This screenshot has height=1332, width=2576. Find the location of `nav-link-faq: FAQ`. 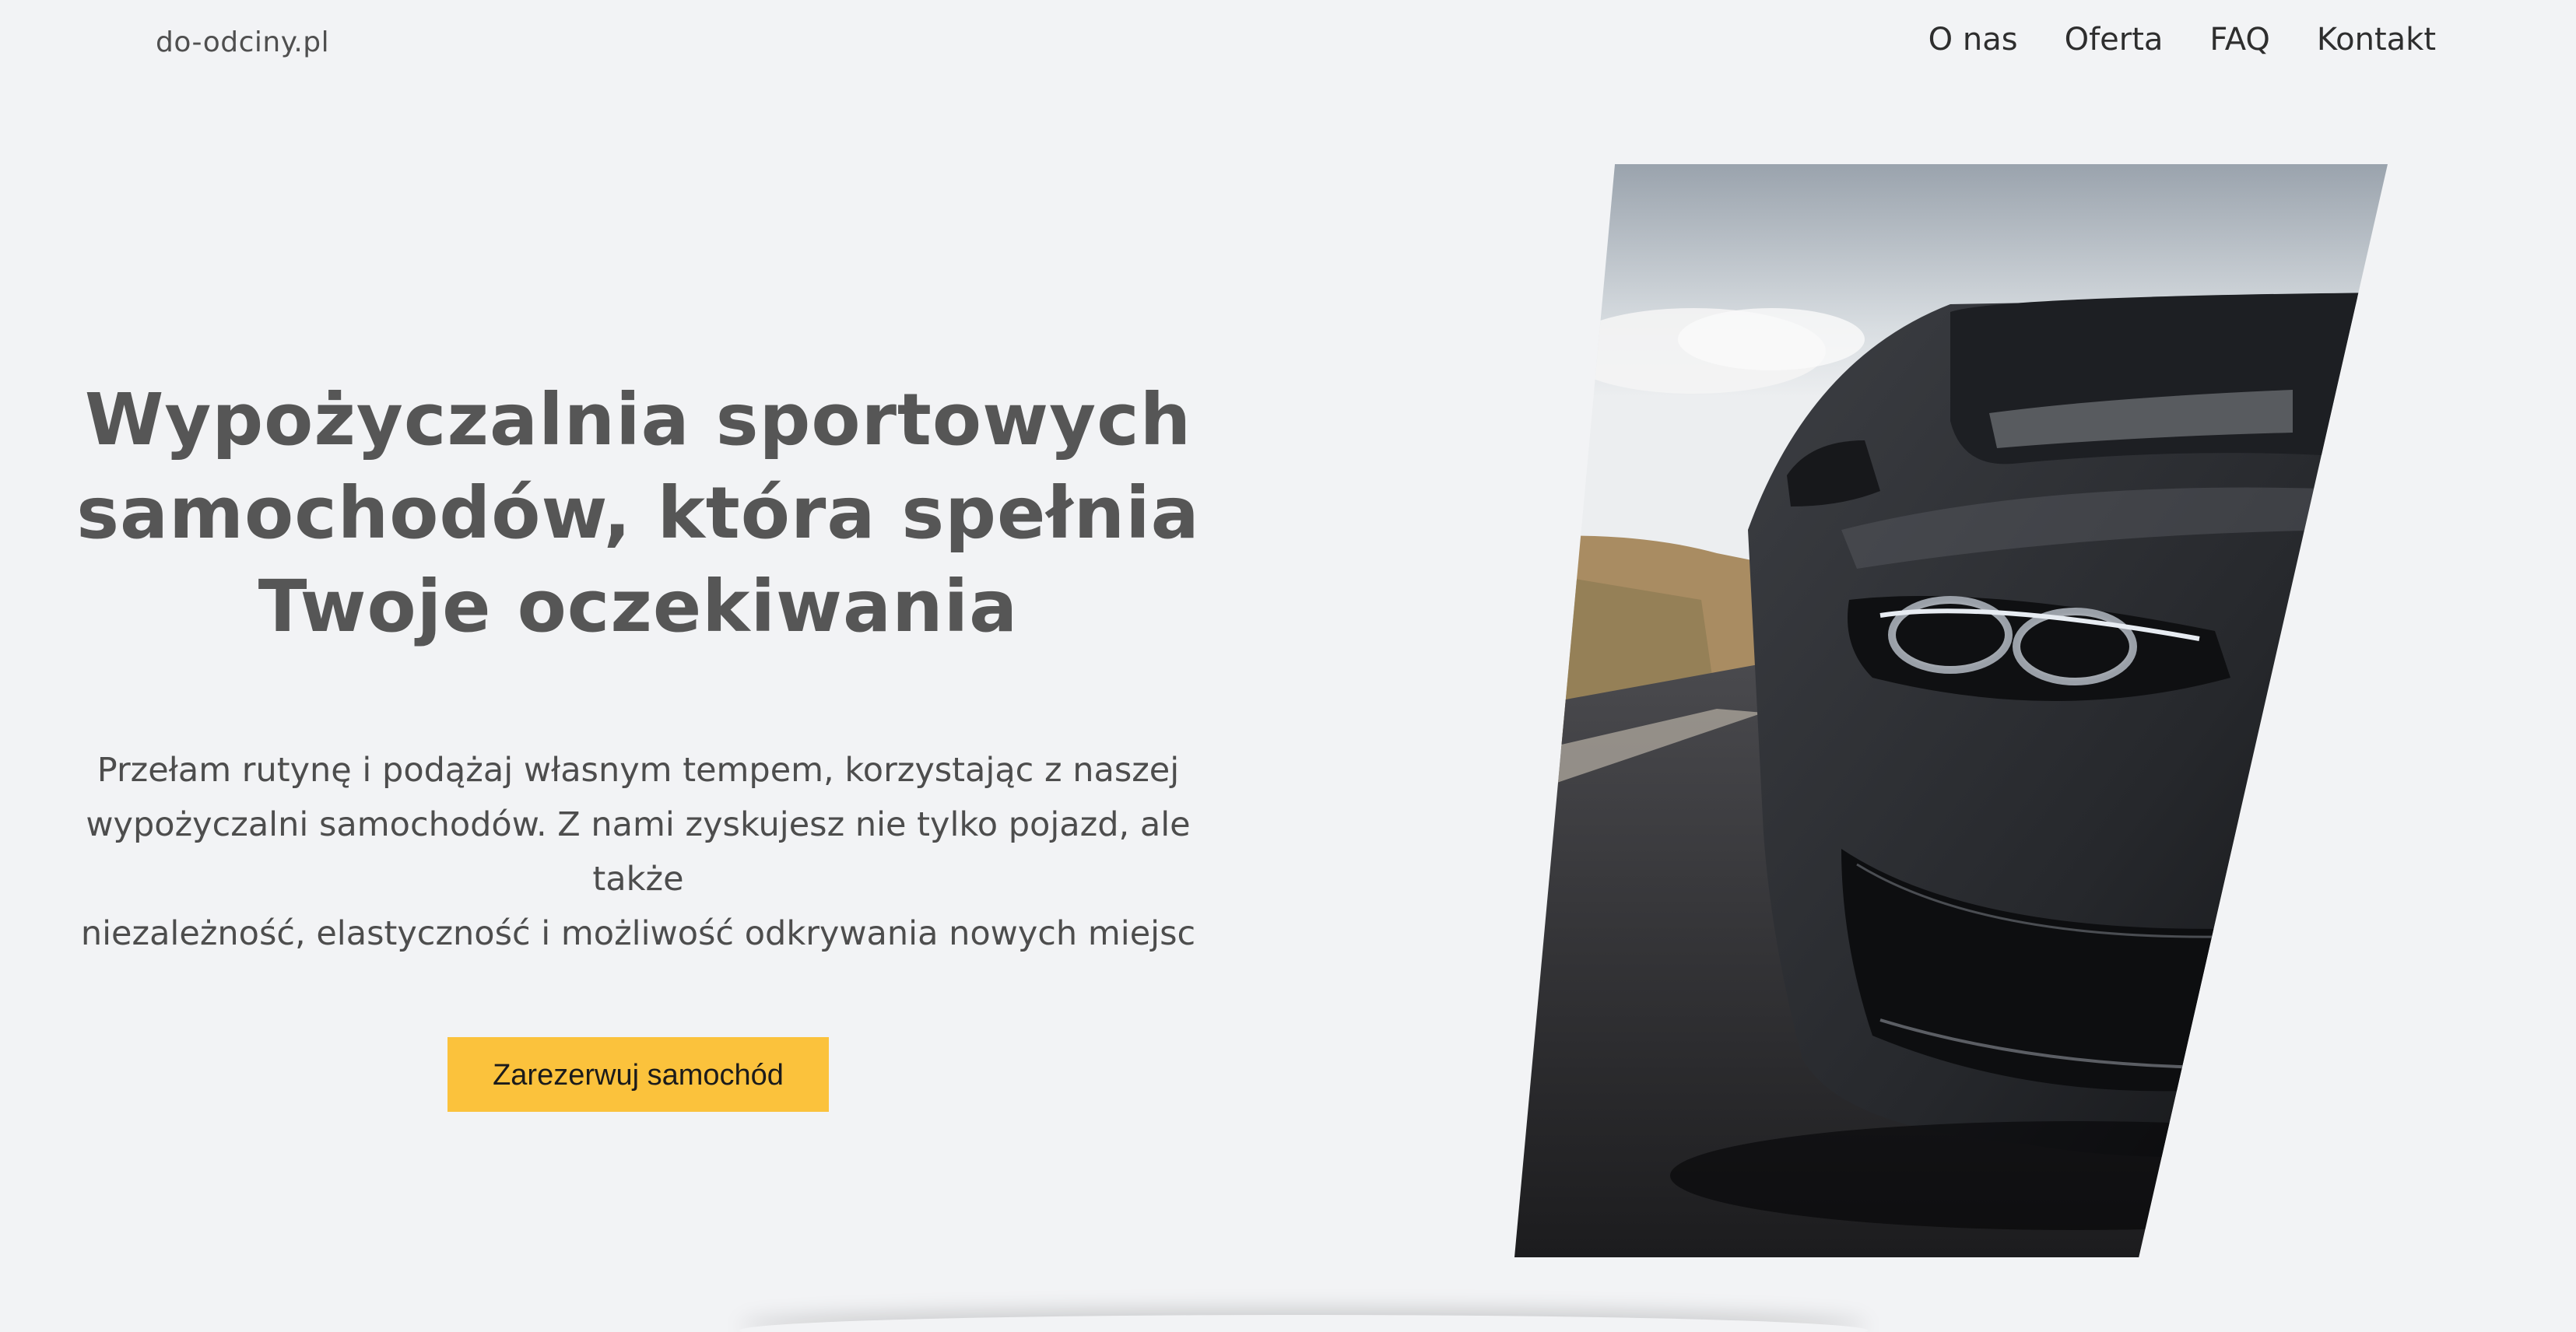

nav-link-faq: FAQ is located at coordinates (2239, 40).